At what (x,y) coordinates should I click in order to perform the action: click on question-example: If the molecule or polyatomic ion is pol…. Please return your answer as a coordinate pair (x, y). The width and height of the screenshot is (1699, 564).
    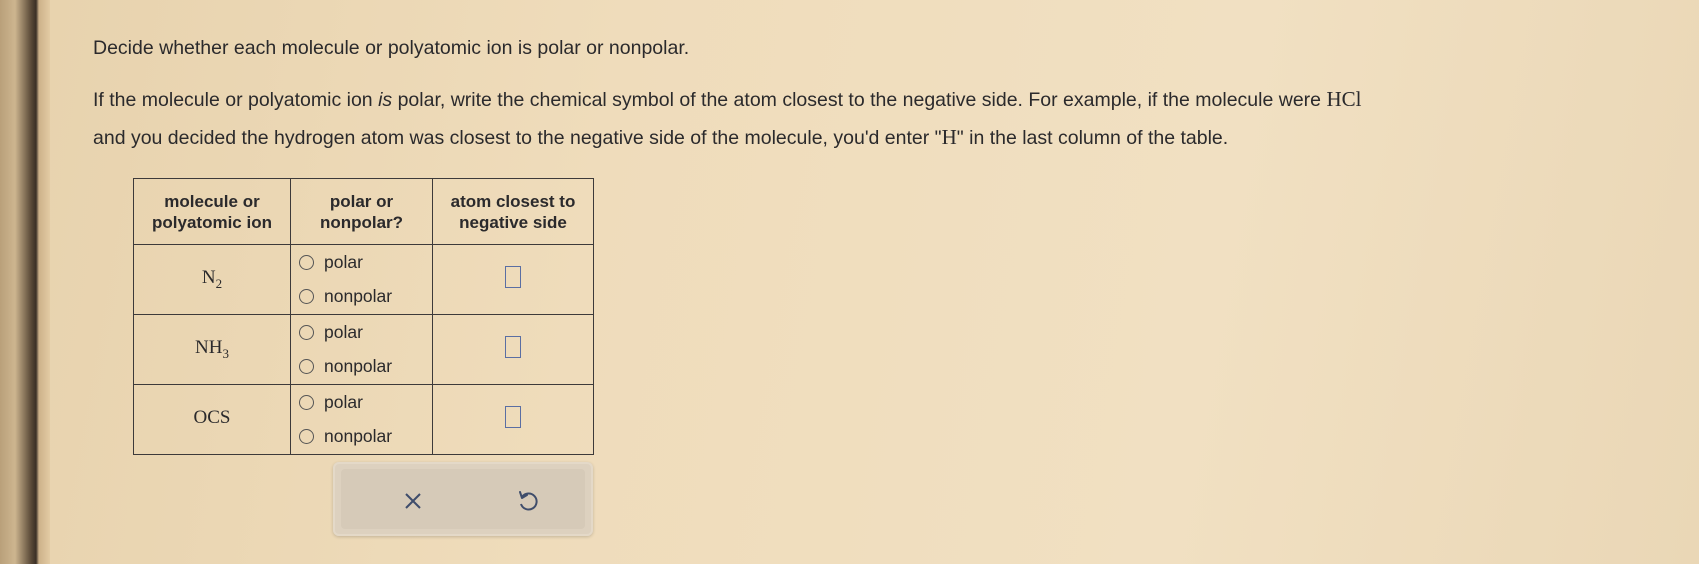
    Looking at the image, I should click on (873, 119).